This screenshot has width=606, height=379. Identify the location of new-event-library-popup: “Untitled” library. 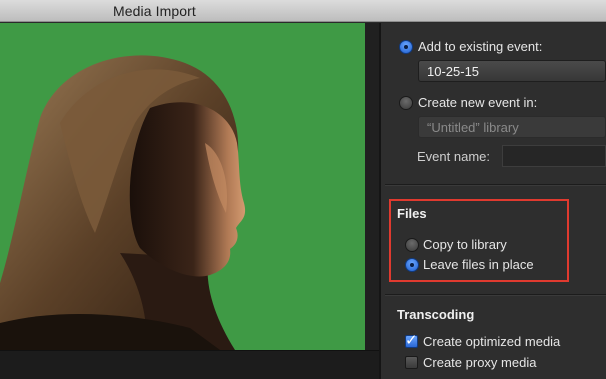
(512, 127).